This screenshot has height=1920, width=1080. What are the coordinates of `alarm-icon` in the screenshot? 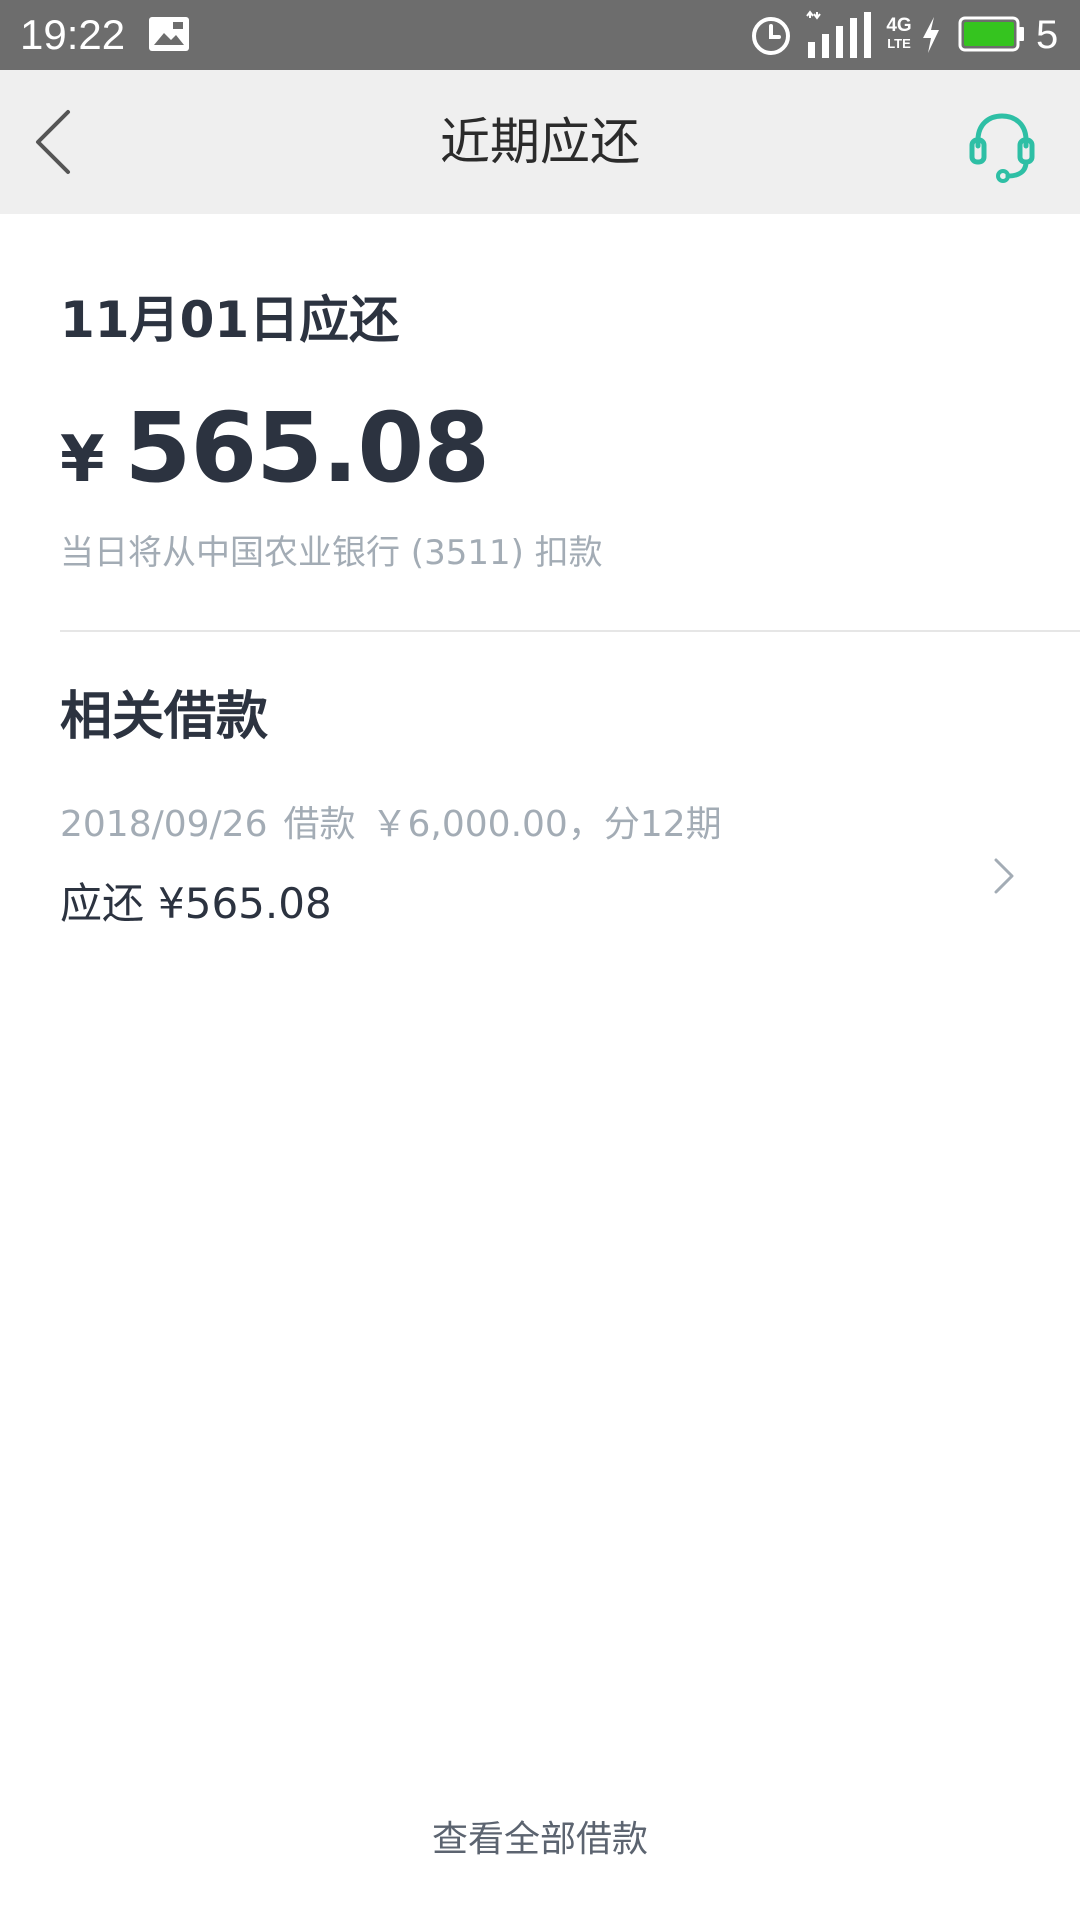 It's located at (771, 36).